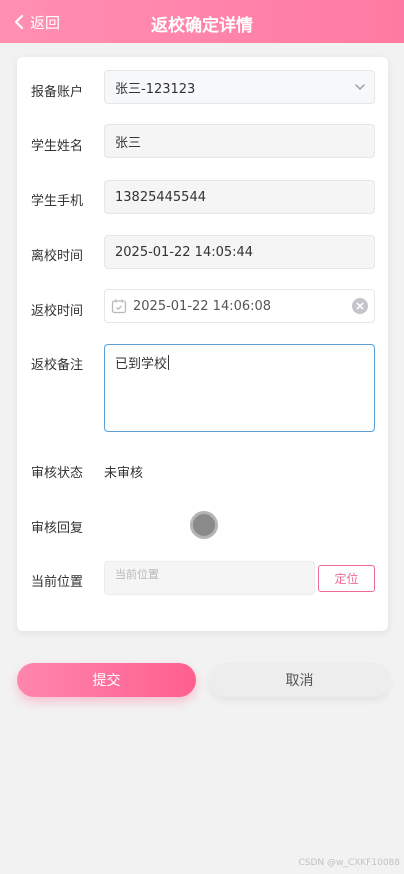  I want to click on student-phone-value: 13825445544, so click(160, 197).